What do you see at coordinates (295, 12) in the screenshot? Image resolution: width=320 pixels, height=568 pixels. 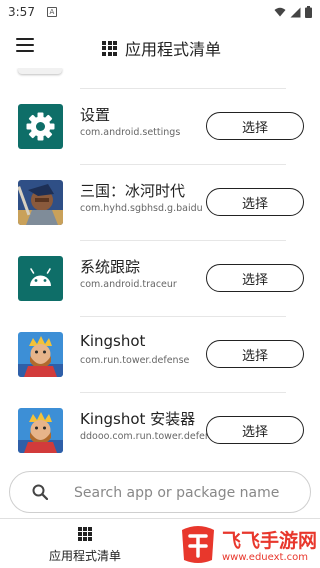 I see `signal-icon` at bounding box center [295, 12].